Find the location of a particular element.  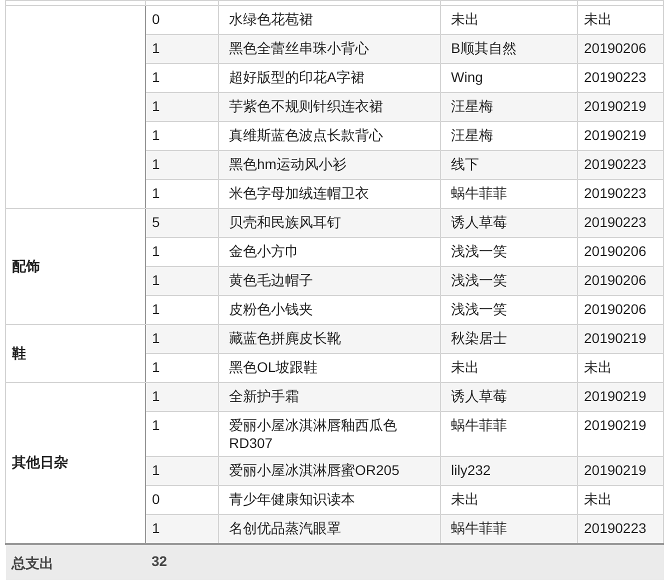

category-label: 其他日杂 is located at coordinates (40, 462).